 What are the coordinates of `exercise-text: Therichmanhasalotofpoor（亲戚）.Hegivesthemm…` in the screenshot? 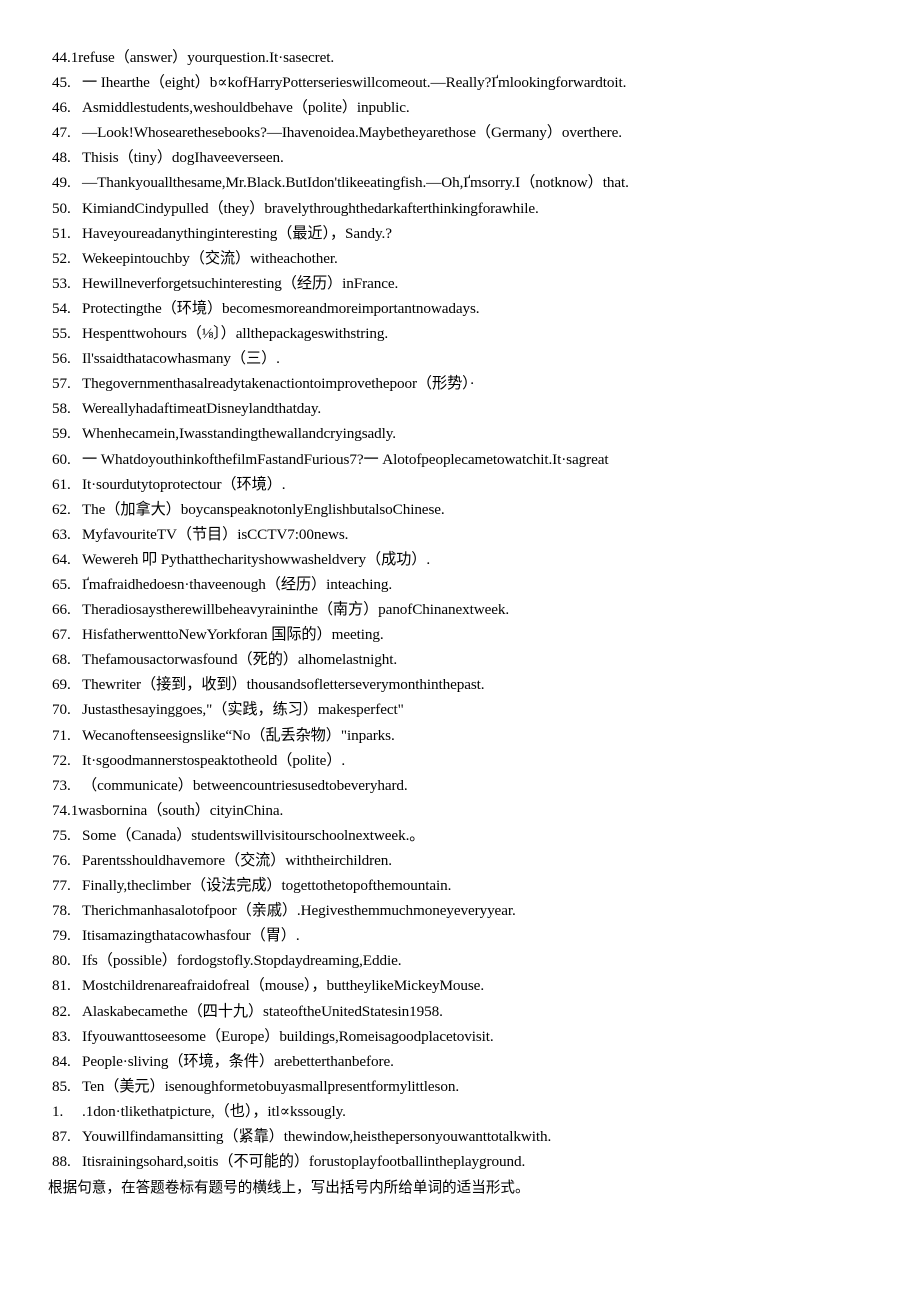 It's located at (299, 911).